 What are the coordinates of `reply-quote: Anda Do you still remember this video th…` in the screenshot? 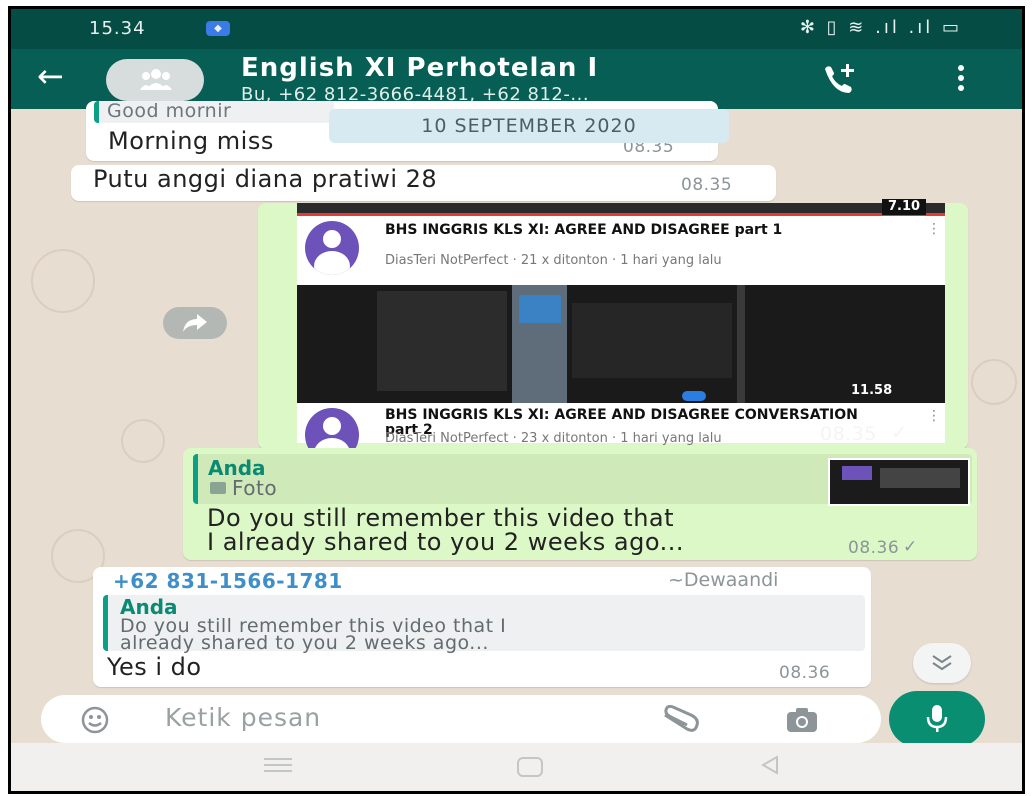 It's located at (484, 624).